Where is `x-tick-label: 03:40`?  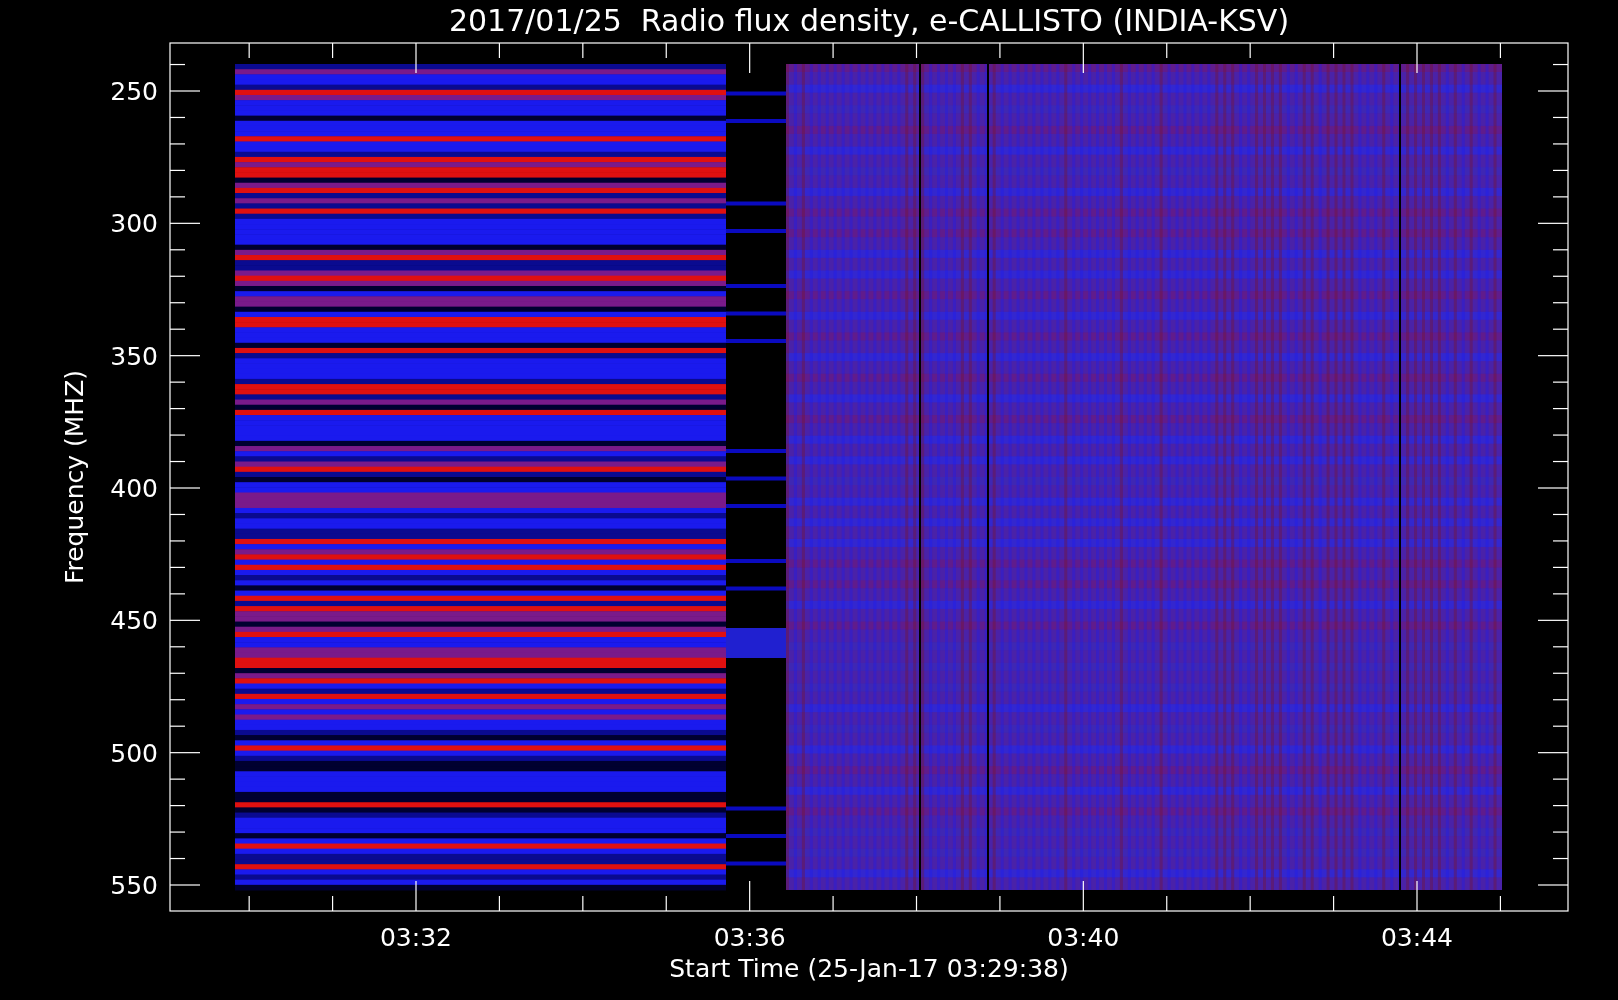
x-tick-label: 03:40 is located at coordinates (1083, 937).